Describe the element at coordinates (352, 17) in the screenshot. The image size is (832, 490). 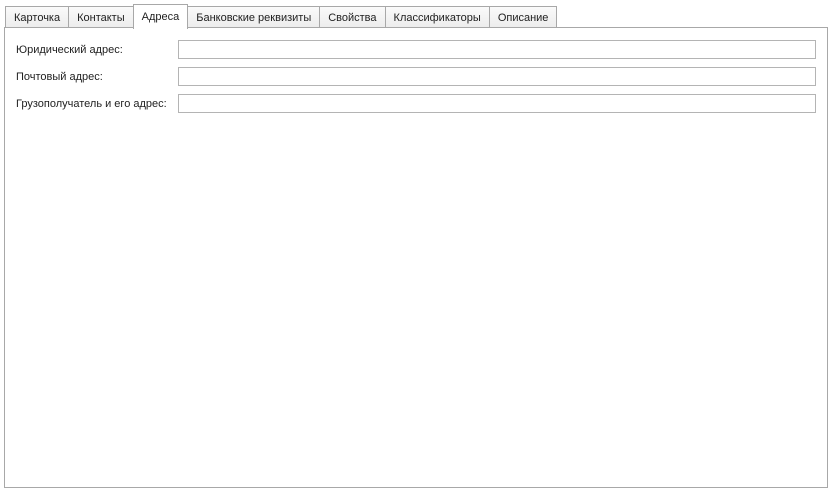
I see `tab-properties: Свойства` at that location.